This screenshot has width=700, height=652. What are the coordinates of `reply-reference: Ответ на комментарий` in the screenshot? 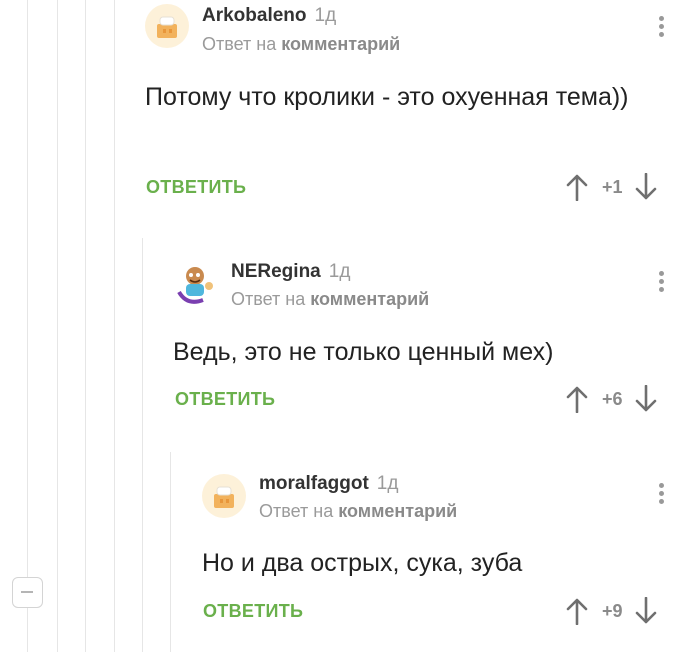 It's located at (358, 511).